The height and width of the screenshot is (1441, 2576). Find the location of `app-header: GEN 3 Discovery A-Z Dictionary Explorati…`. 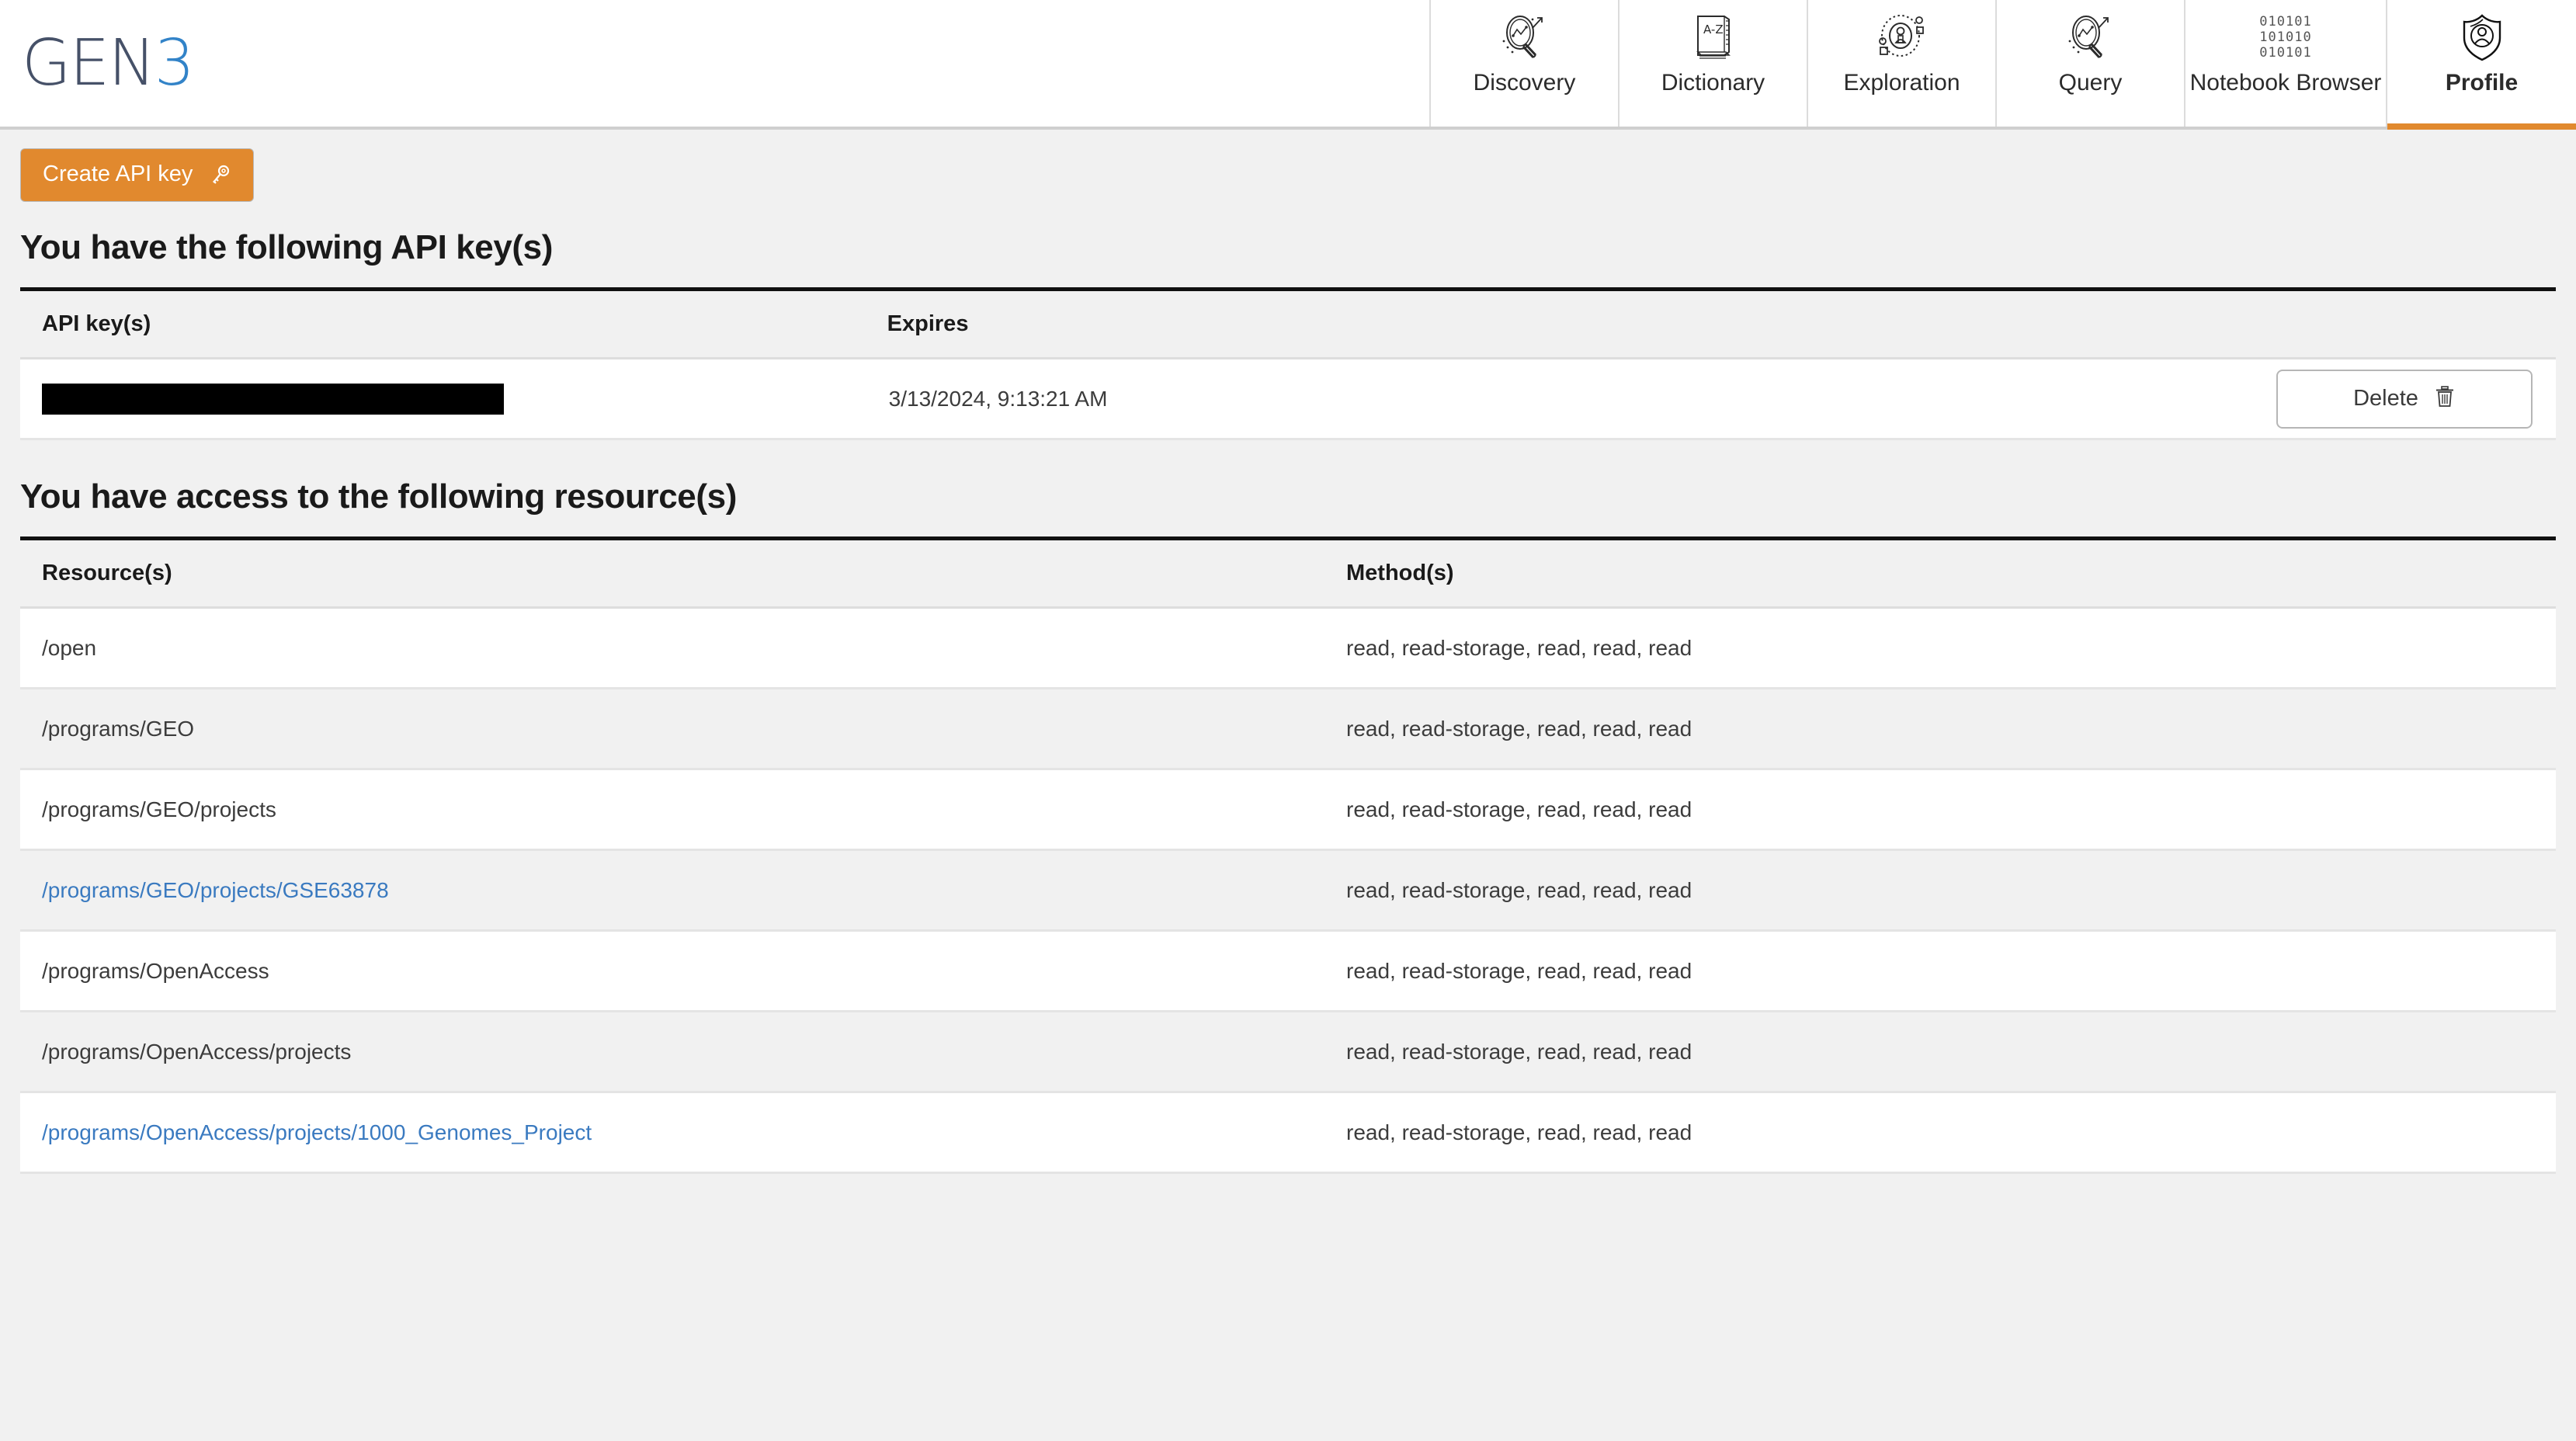

app-header: GEN 3 Discovery A-Z Dictionary Explorati… is located at coordinates (1288, 65).